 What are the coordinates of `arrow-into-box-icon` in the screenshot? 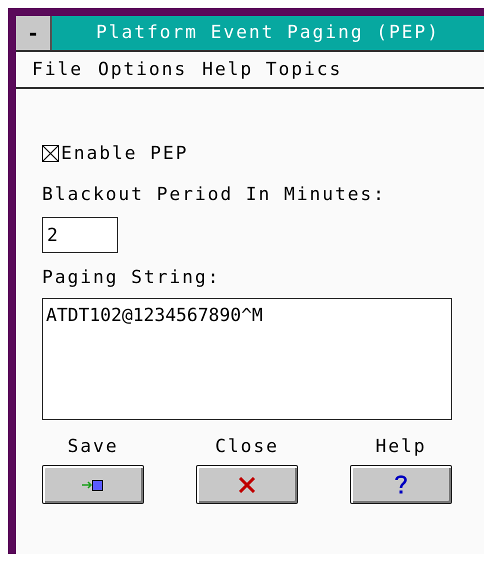 It's located at (93, 484).